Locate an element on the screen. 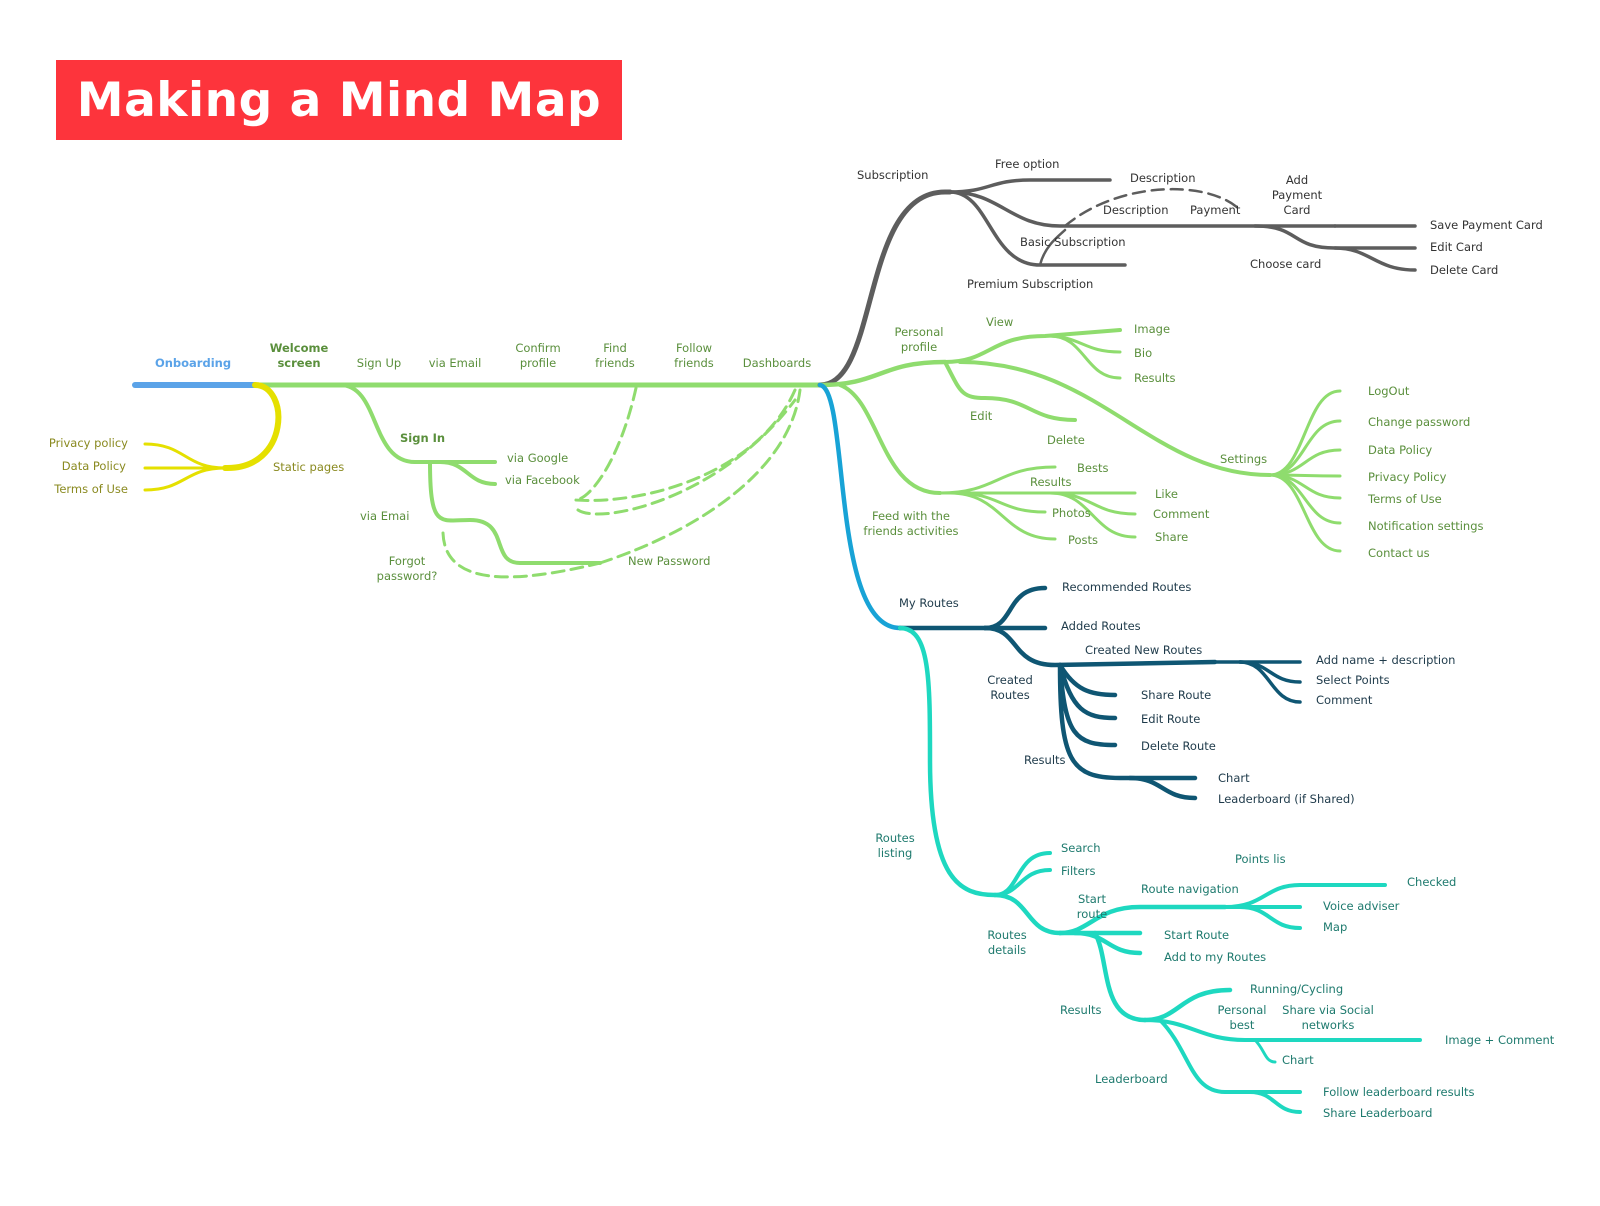 The height and width of the screenshot is (1206, 1600). node-settings: Settings is located at coordinates (1243, 459).